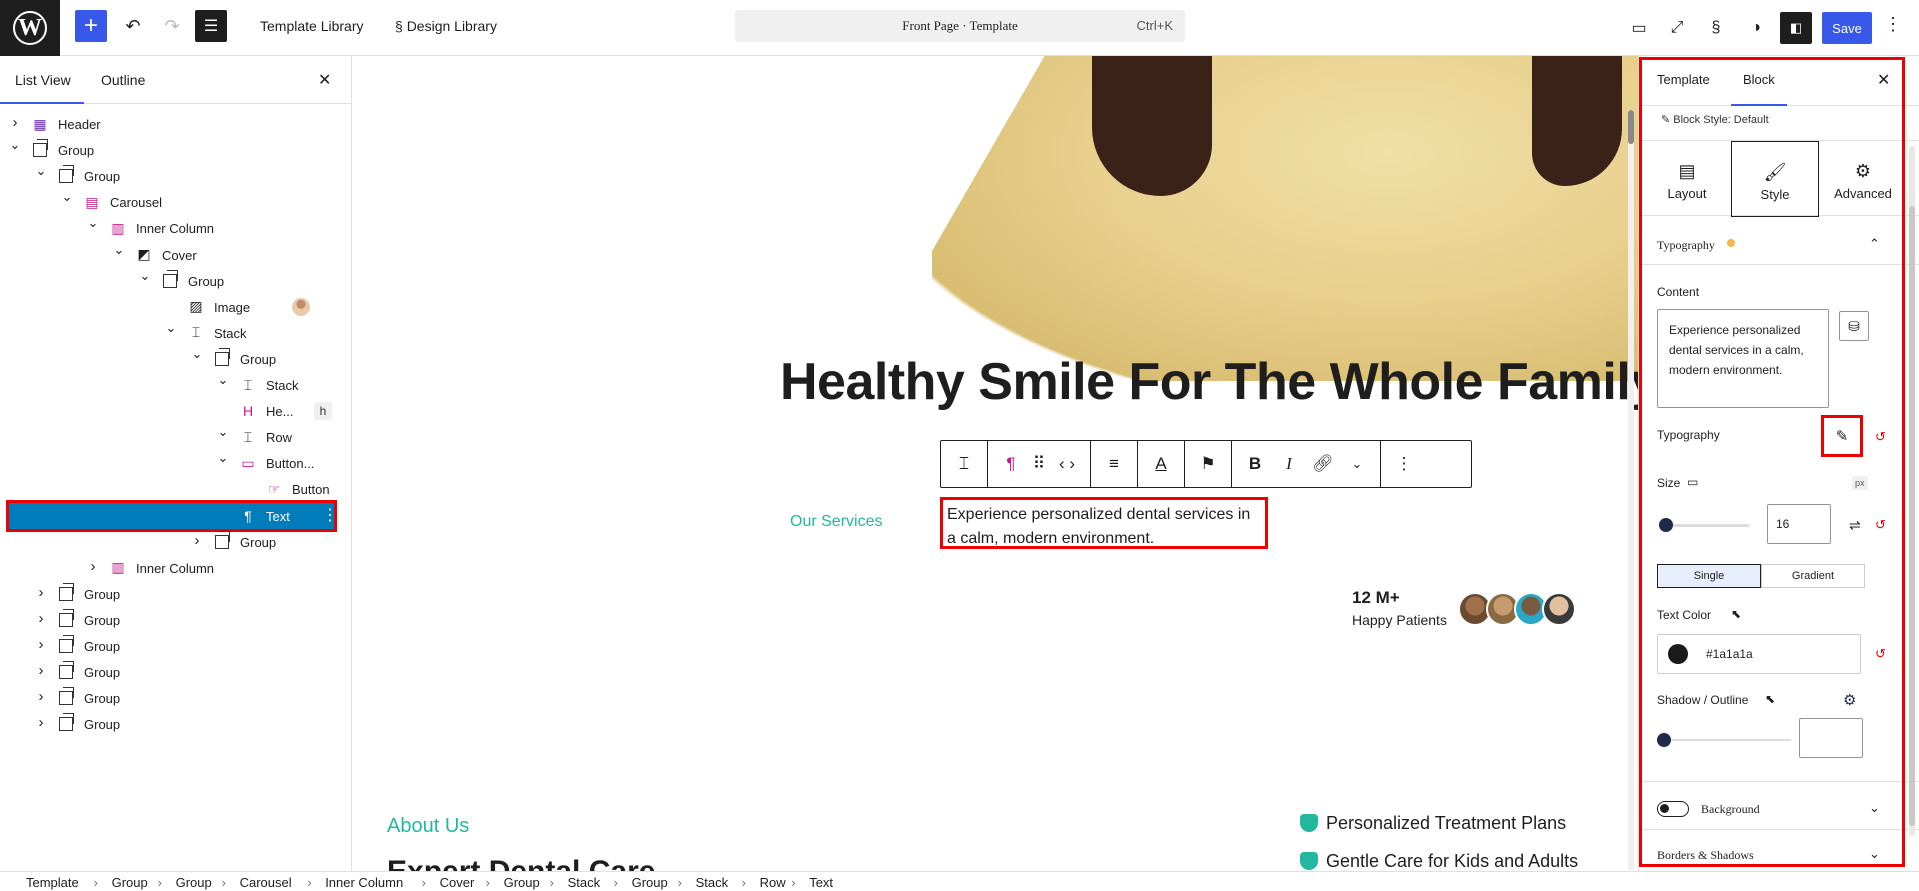 This screenshot has height=891, width=1919. What do you see at coordinates (836, 522) in the screenshot?
I see `our-services-link: Our Services` at bounding box center [836, 522].